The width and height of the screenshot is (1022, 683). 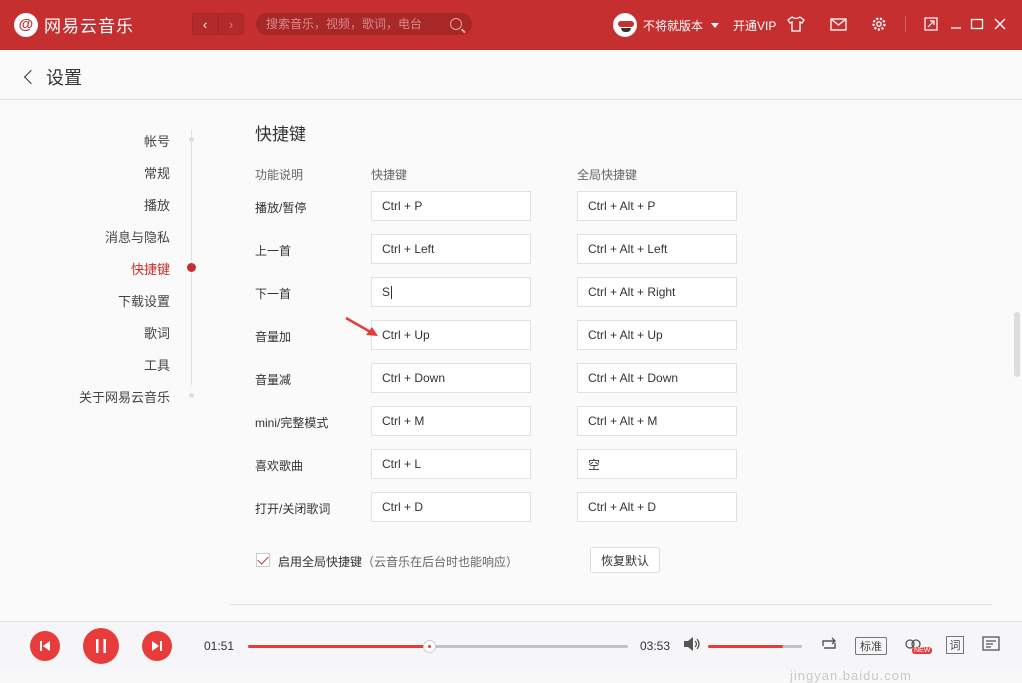 I want to click on shortcut-key-field: Ctrl + Down, so click(x=451, y=378).